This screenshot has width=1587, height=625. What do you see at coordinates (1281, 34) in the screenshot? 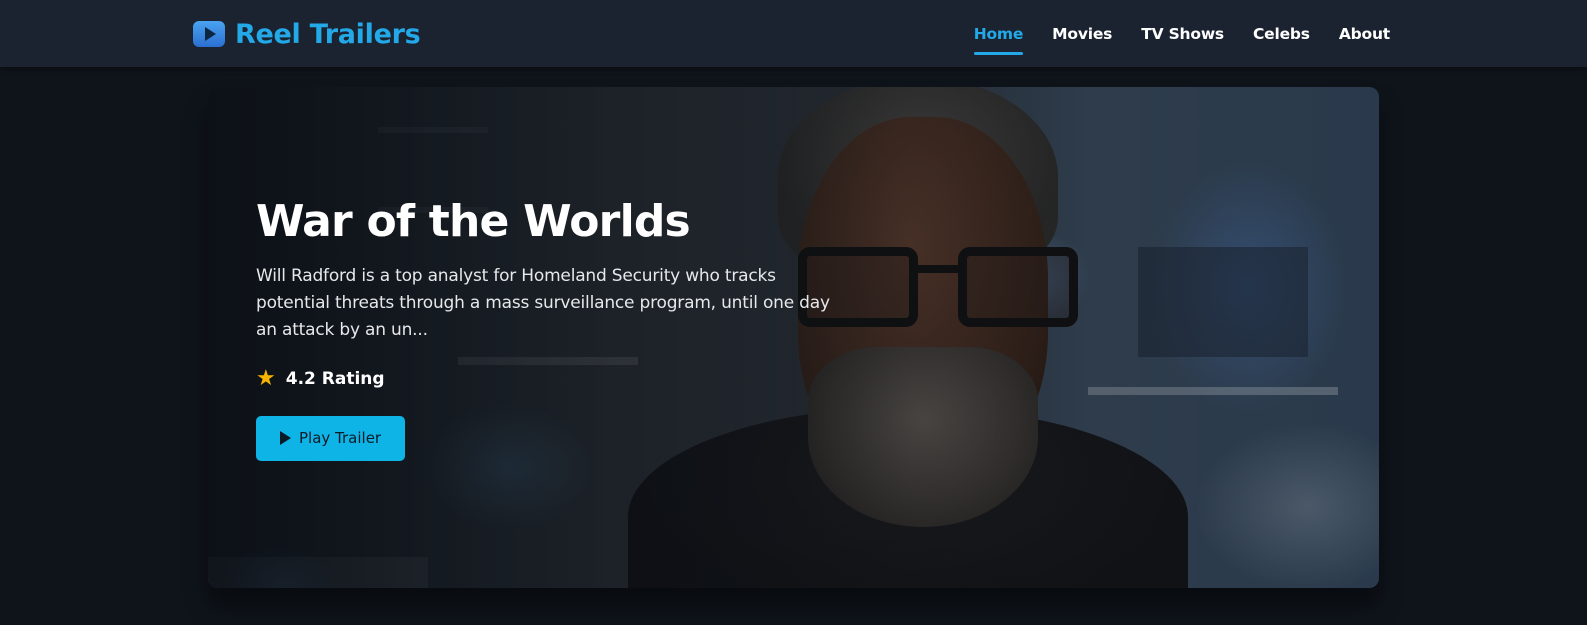
I see `nav-celebs: Celebs` at bounding box center [1281, 34].